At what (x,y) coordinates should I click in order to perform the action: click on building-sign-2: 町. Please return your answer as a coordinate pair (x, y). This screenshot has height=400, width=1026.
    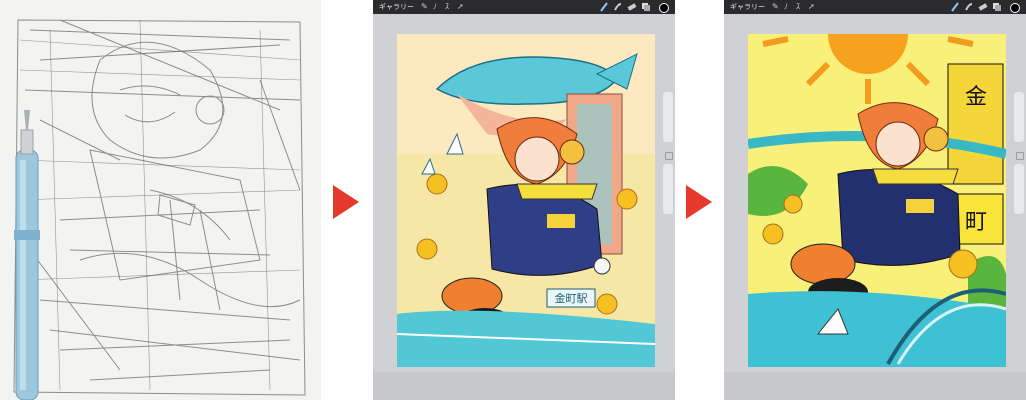
    Looking at the image, I should click on (976, 222).